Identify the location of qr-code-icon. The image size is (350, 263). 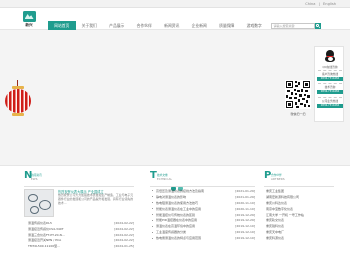
(298, 94).